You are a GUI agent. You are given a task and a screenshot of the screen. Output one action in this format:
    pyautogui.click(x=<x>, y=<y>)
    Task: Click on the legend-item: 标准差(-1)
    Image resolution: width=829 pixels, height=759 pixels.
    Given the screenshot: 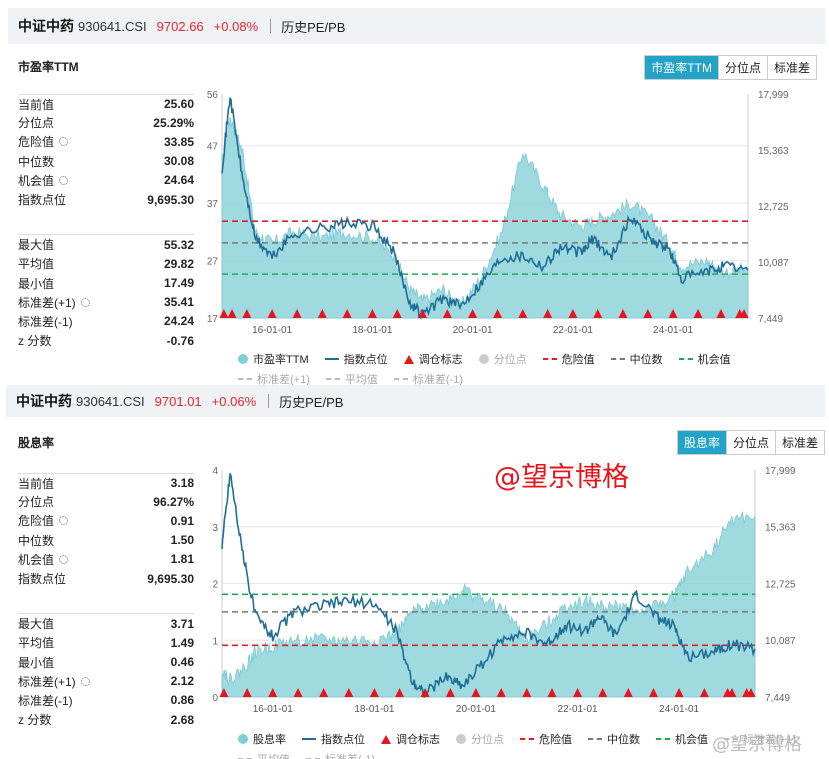 What is the action you would take?
    pyautogui.click(x=340, y=755)
    